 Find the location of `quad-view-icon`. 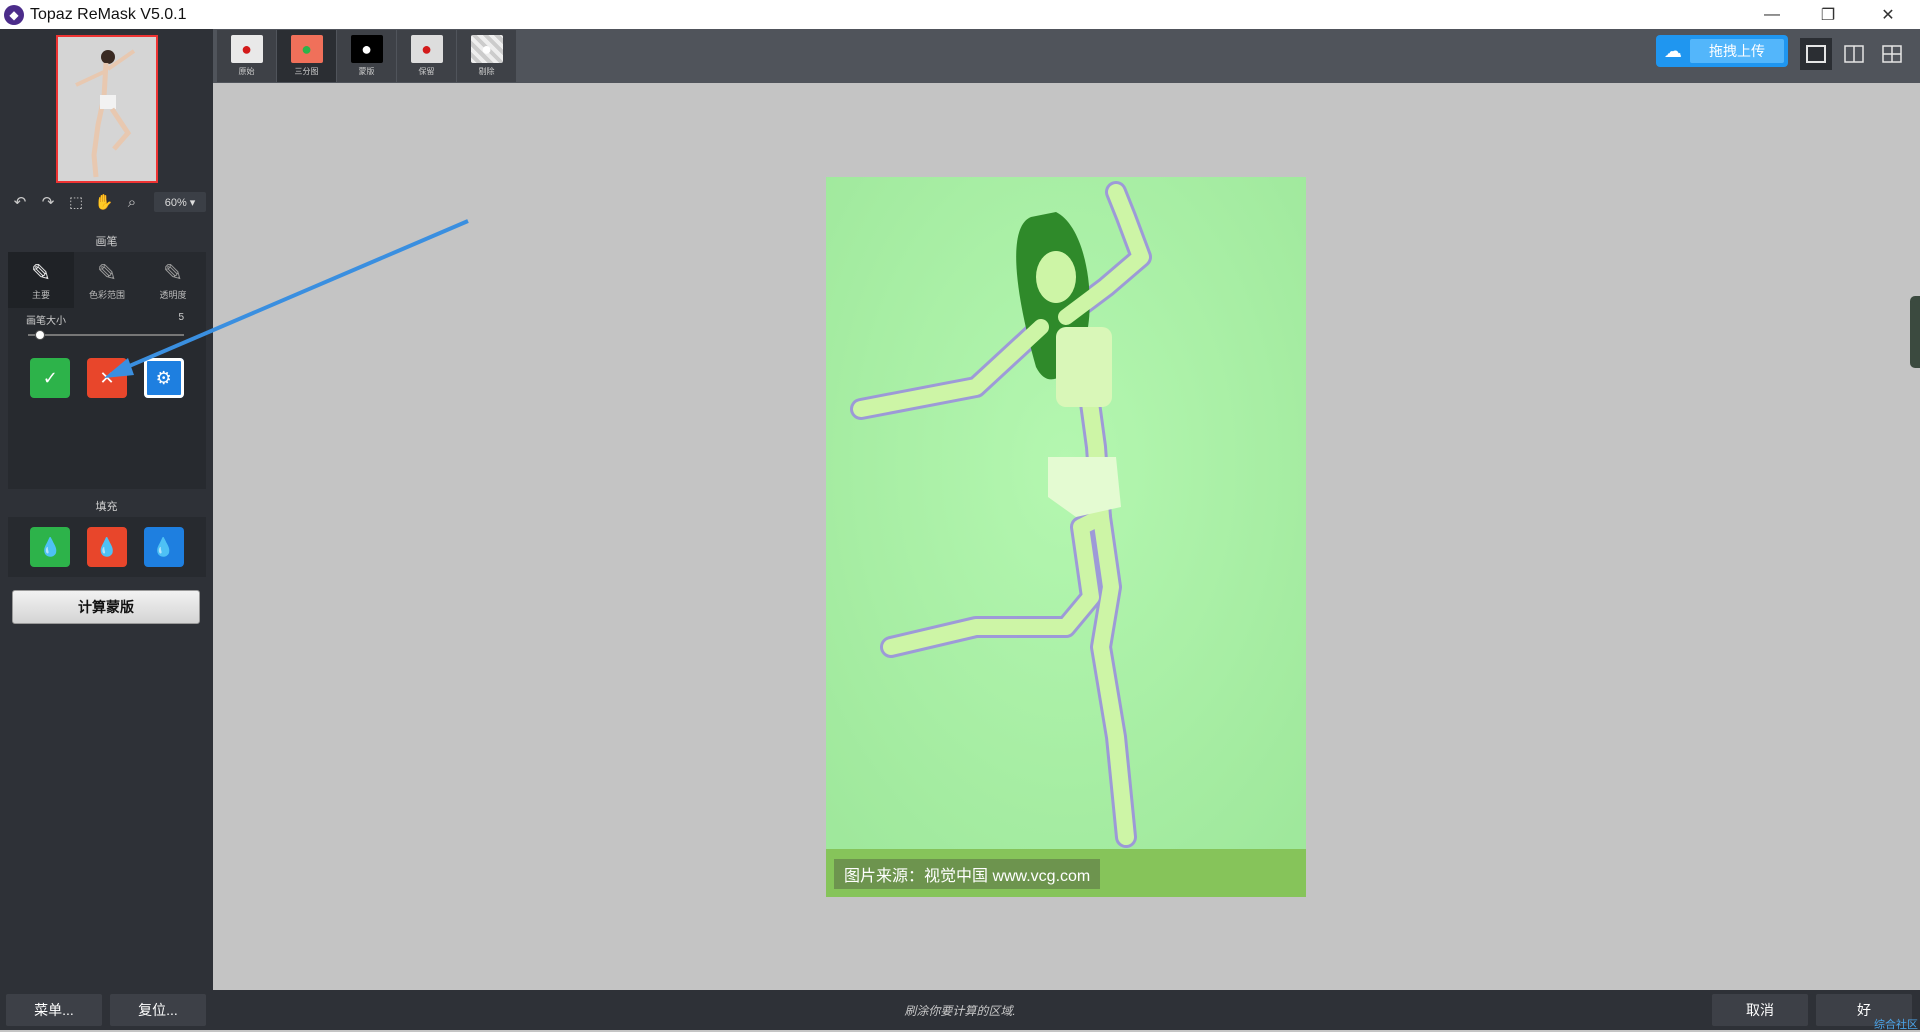

quad-view-icon is located at coordinates (1892, 54).